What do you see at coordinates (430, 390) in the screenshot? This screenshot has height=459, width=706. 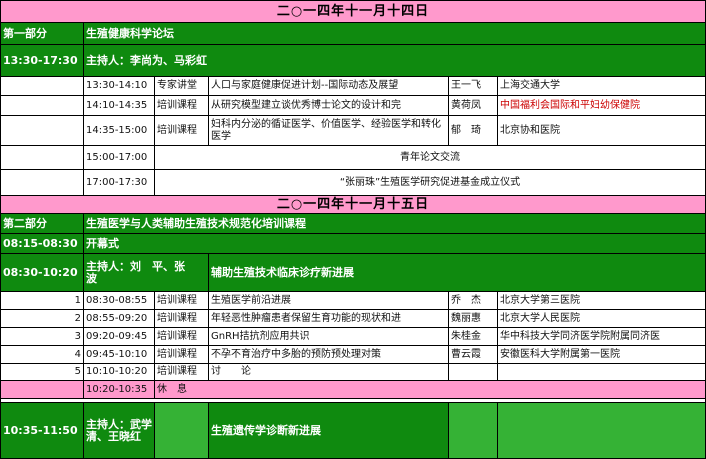 I see `break-title-cell: 休 息` at bounding box center [430, 390].